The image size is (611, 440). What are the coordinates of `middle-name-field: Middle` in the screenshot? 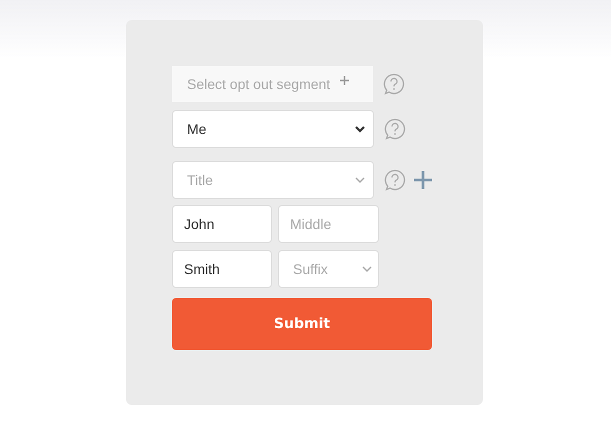 It's located at (328, 224).